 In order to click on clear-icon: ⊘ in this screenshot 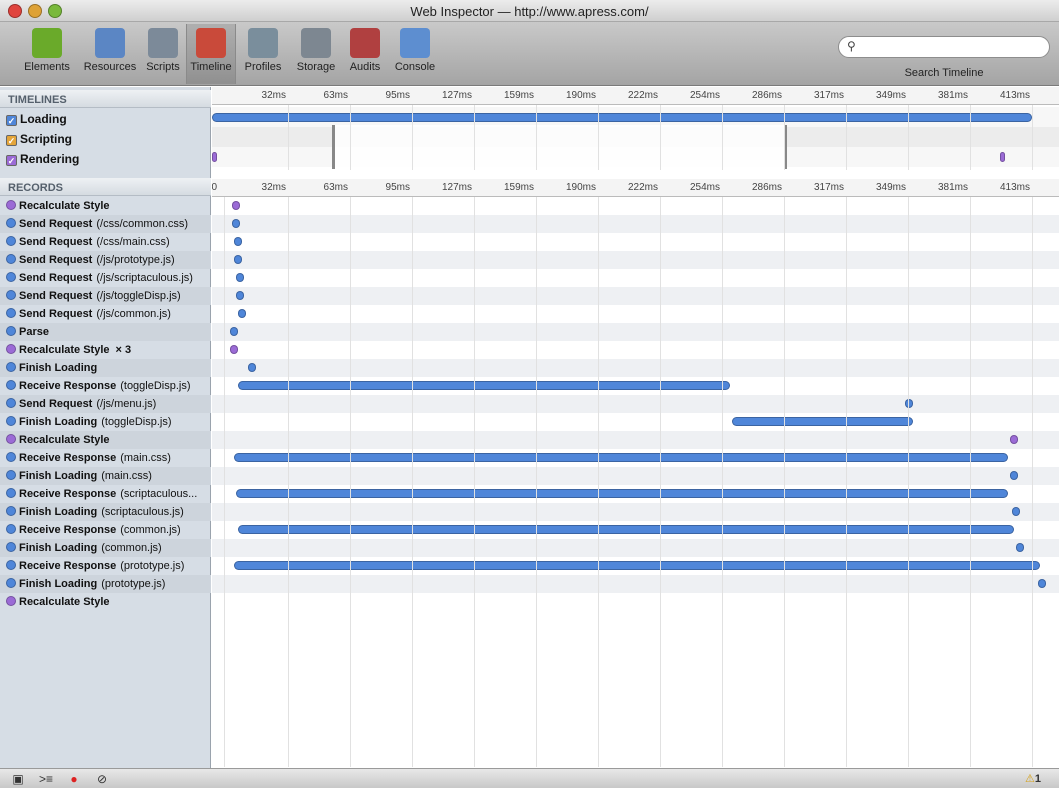, I will do `click(102, 779)`.